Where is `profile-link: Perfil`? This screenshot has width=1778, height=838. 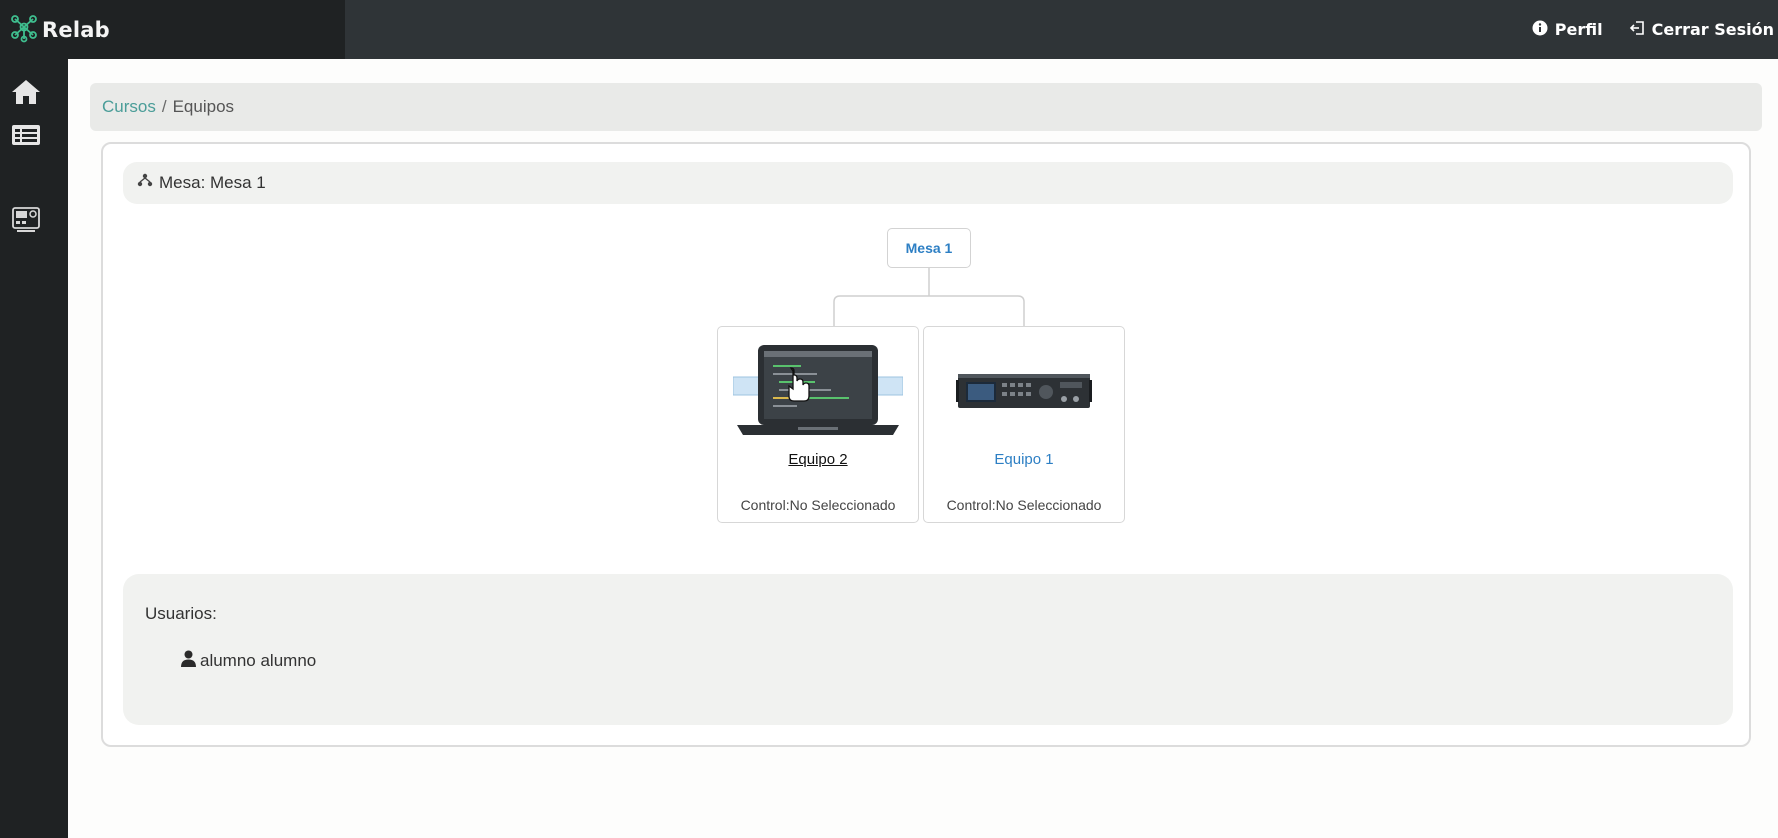 profile-link: Perfil is located at coordinates (1567, 30).